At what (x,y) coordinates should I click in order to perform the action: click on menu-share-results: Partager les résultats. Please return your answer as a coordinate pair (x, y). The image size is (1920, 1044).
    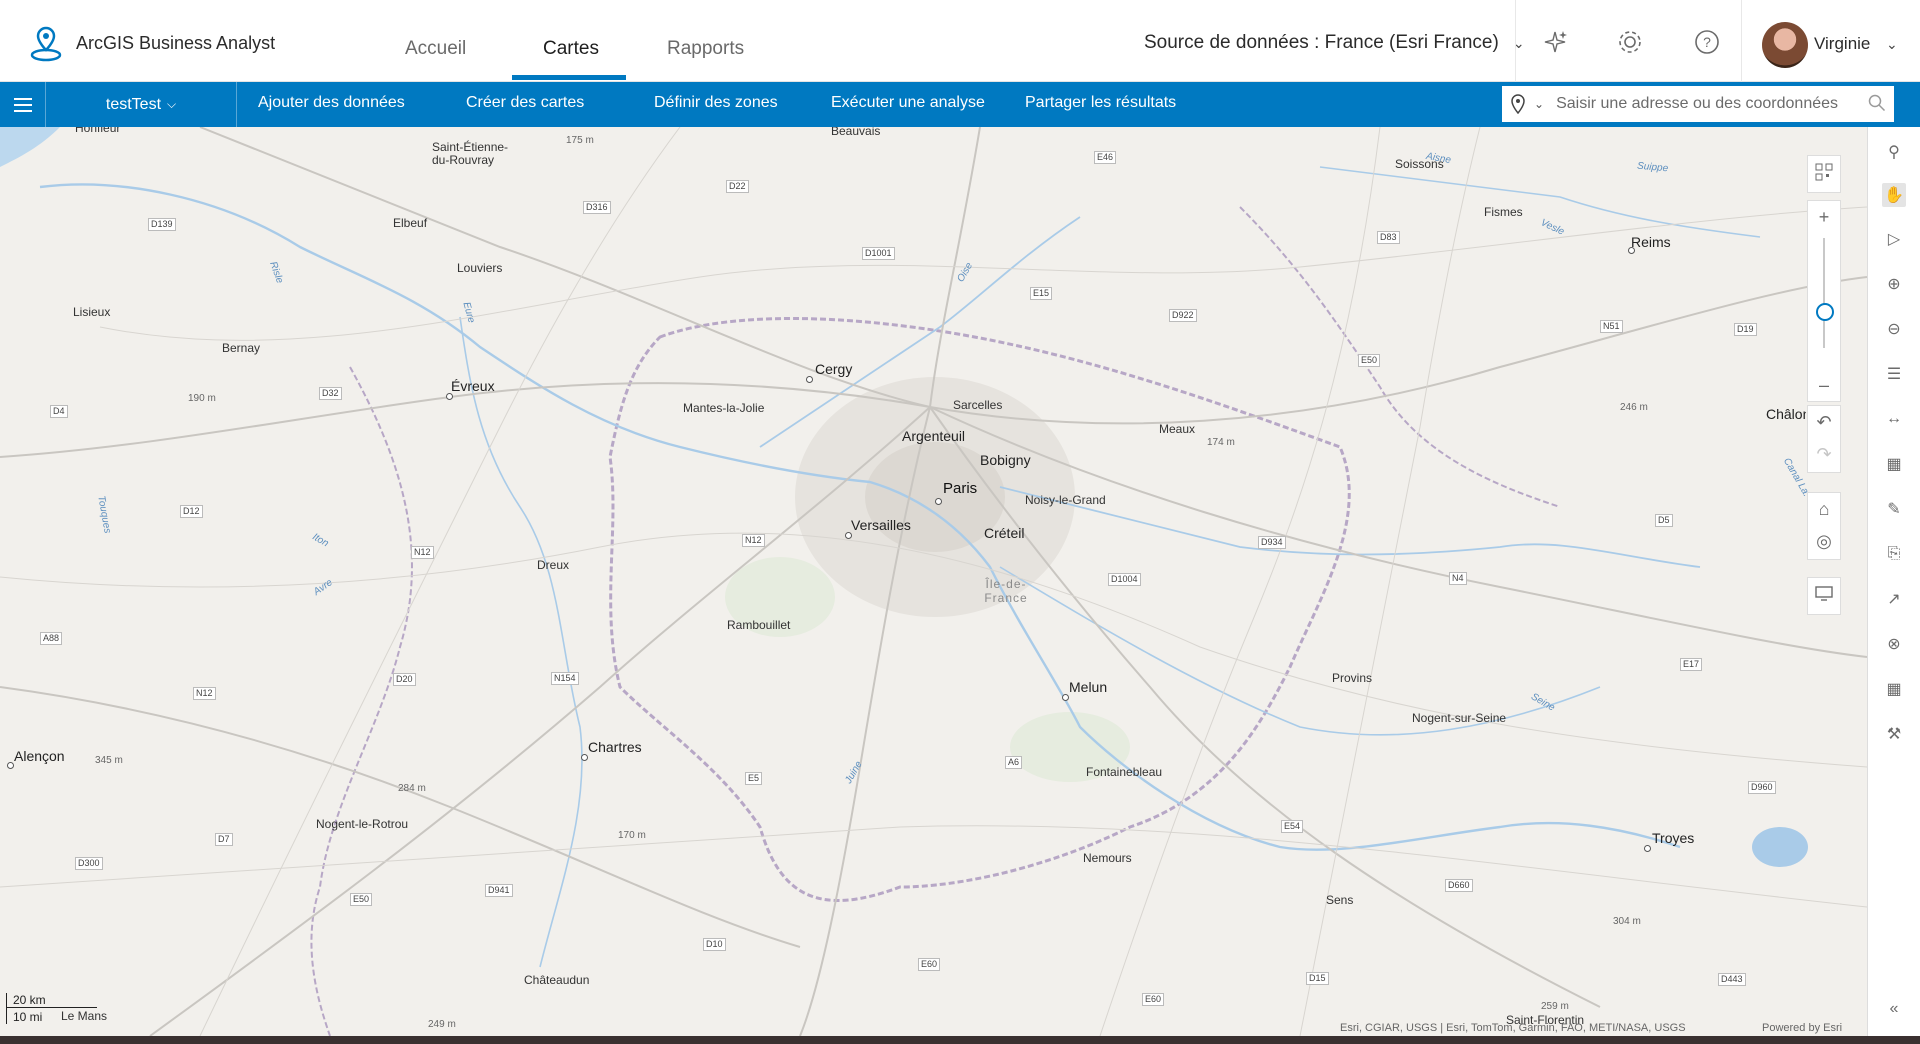
    Looking at the image, I should click on (1100, 103).